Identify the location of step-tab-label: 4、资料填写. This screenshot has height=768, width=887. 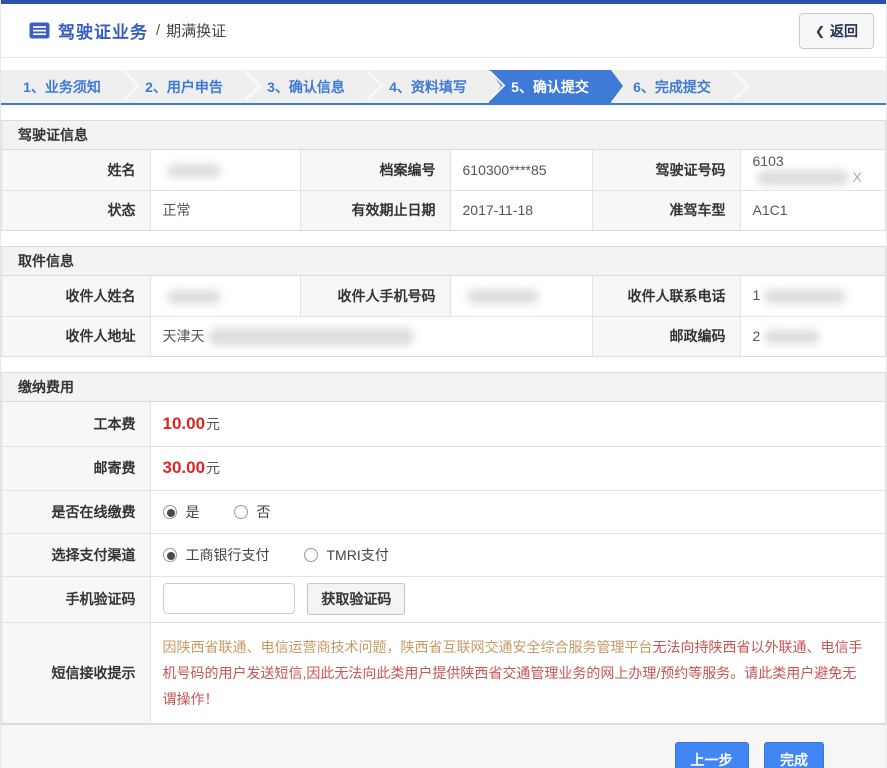
(428, 86).